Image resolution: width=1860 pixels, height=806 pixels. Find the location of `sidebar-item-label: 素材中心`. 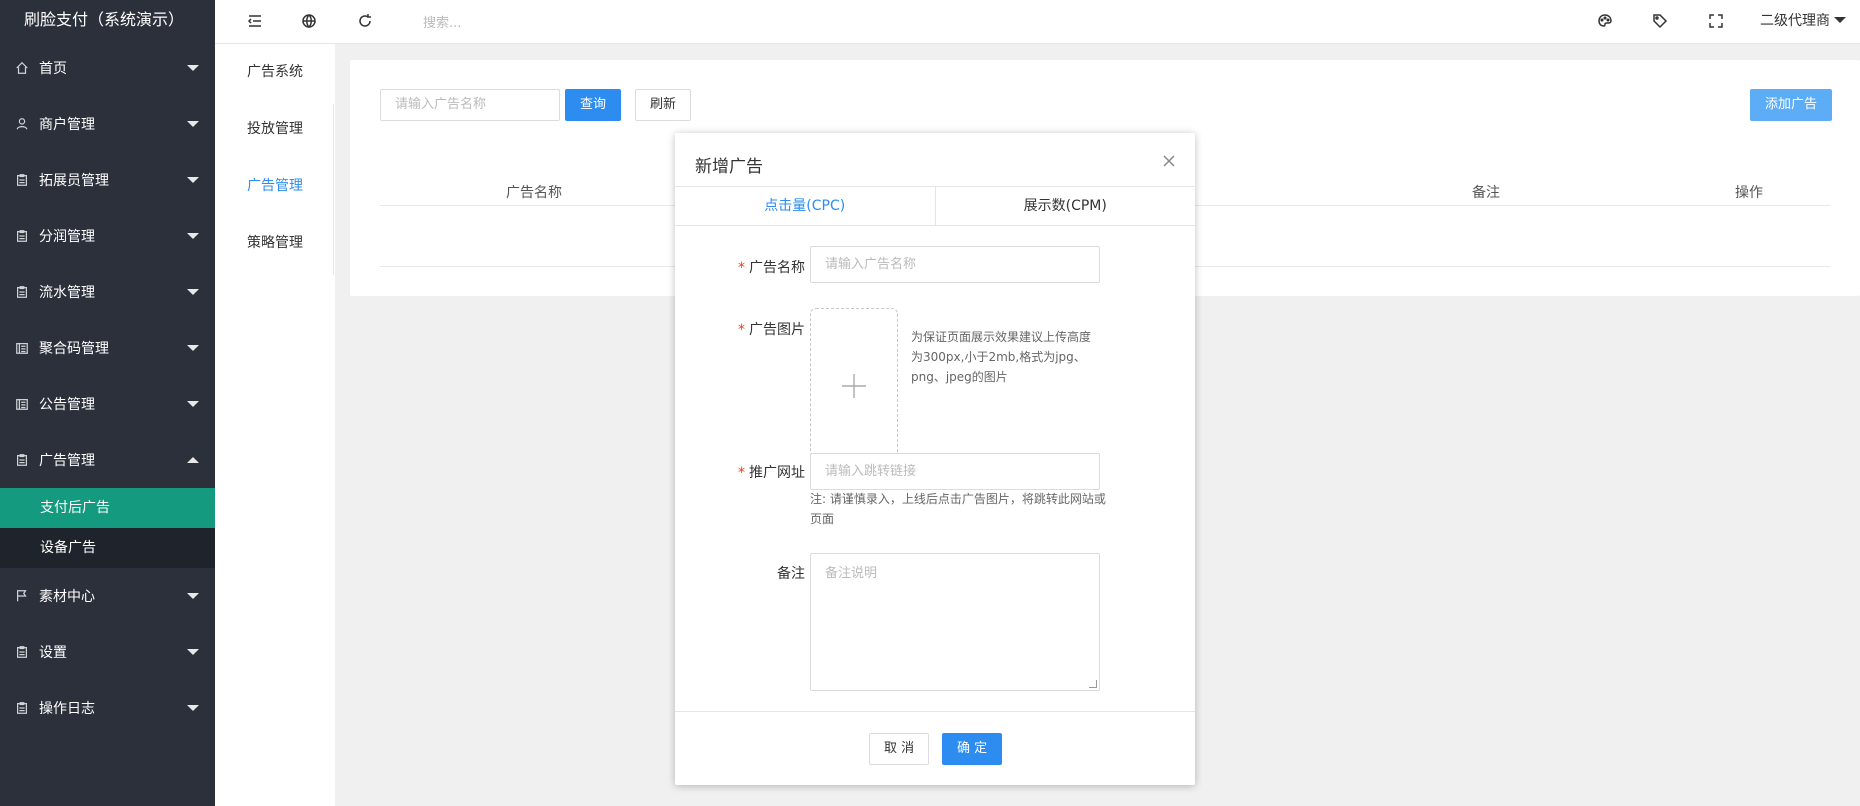

sidebar-item-label: 素材中心 is located at coordinates (67, 597).